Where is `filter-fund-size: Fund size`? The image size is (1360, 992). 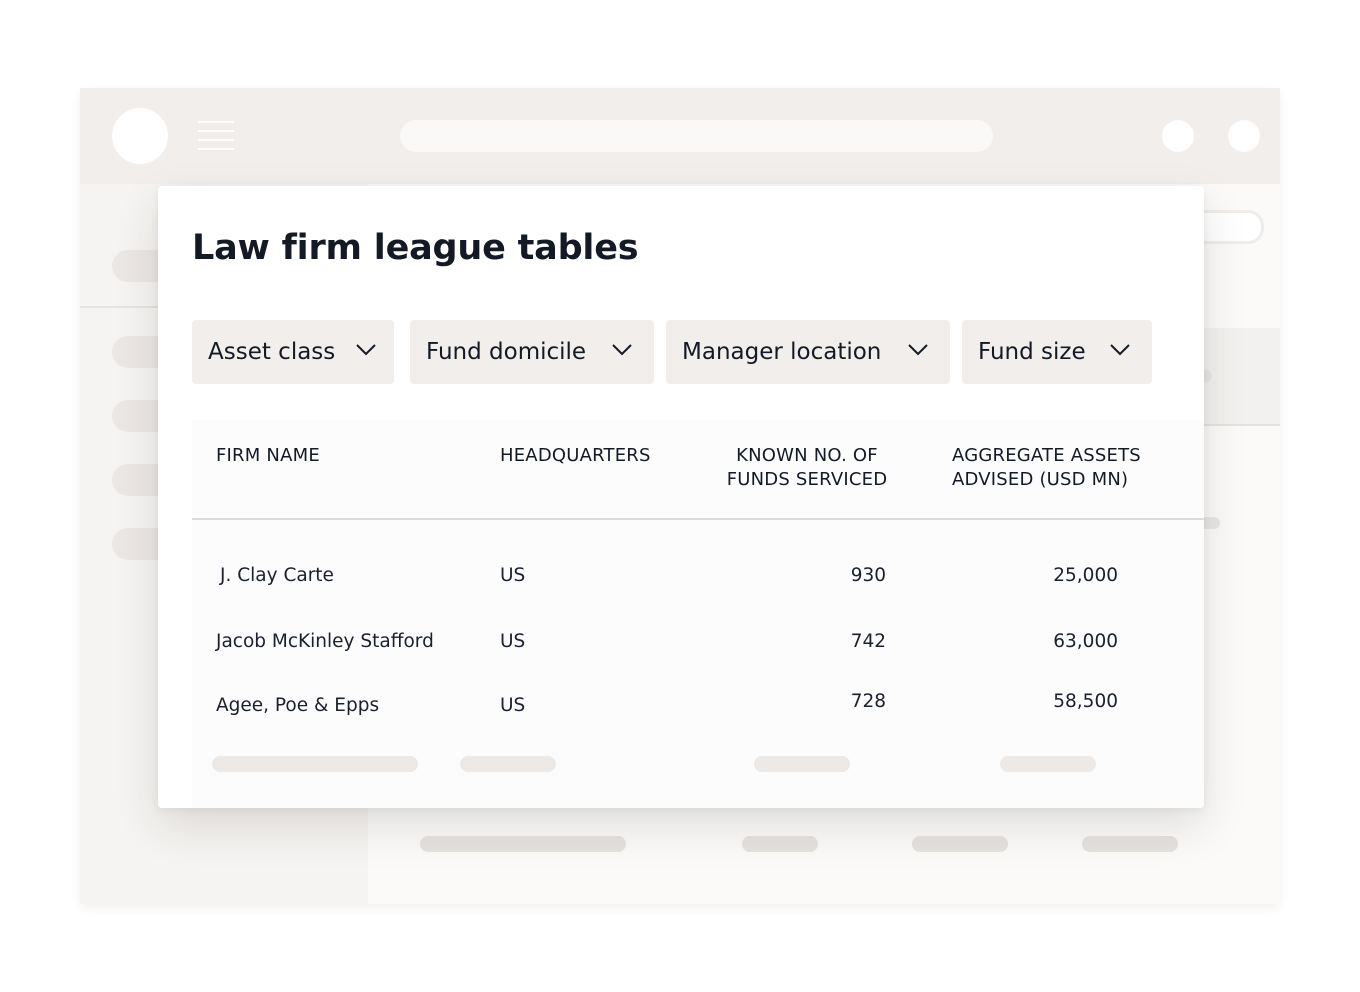 filter-fund-size: Fund size is located at coordinates (1057, 352).